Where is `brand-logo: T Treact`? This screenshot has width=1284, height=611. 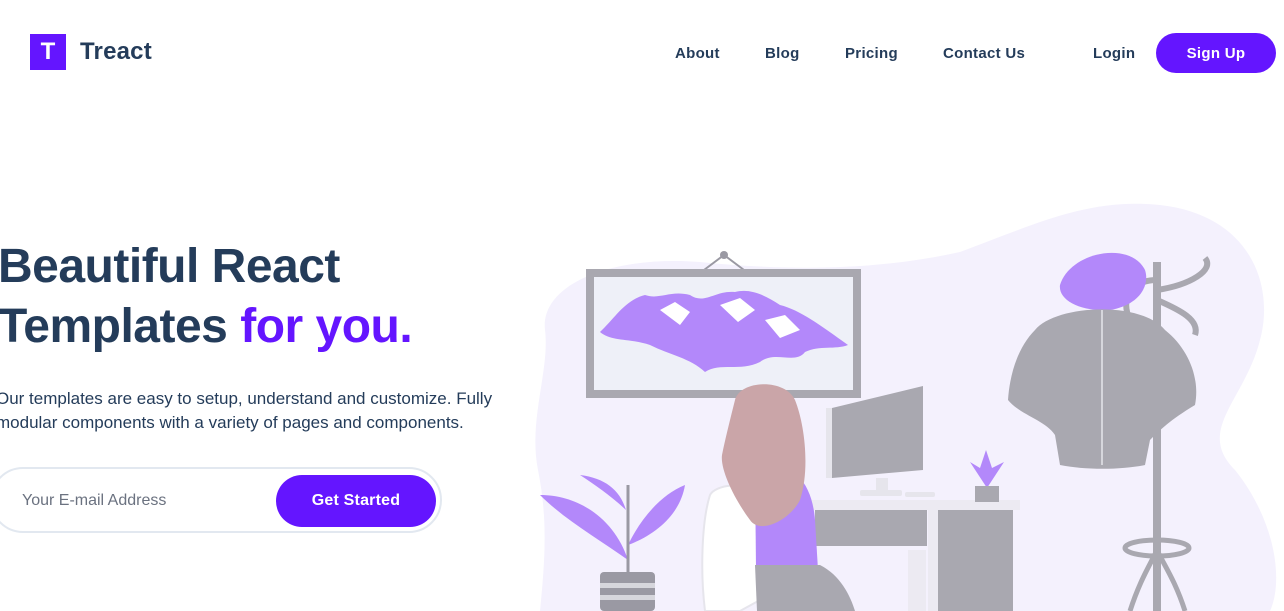 brand-logo: T Treact is located at coordinates (91, 52).